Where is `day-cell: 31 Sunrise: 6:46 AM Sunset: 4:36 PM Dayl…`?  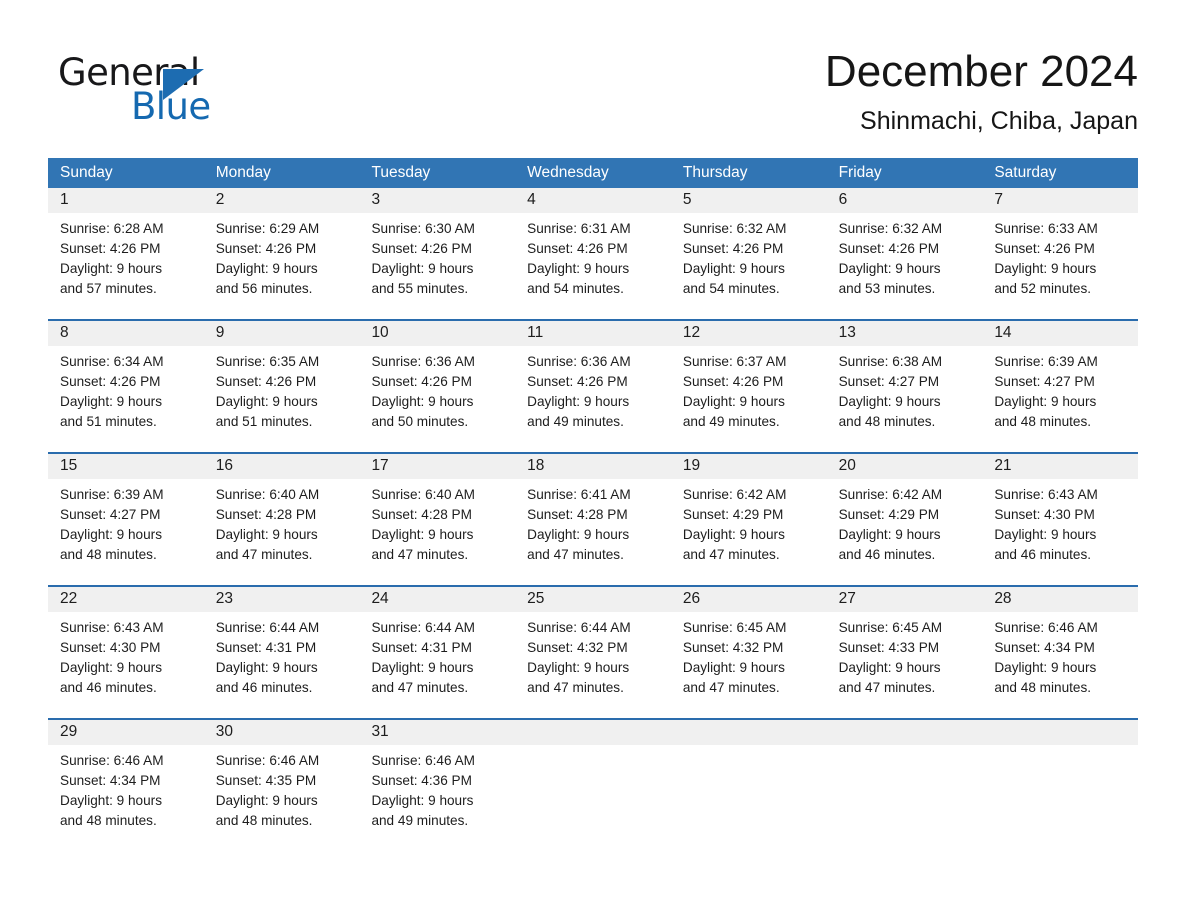 day-cell: 31 Sunrise: 6:46 AM Sunset: 4:36 PM Dayl… is located at coordinates (437, 775).